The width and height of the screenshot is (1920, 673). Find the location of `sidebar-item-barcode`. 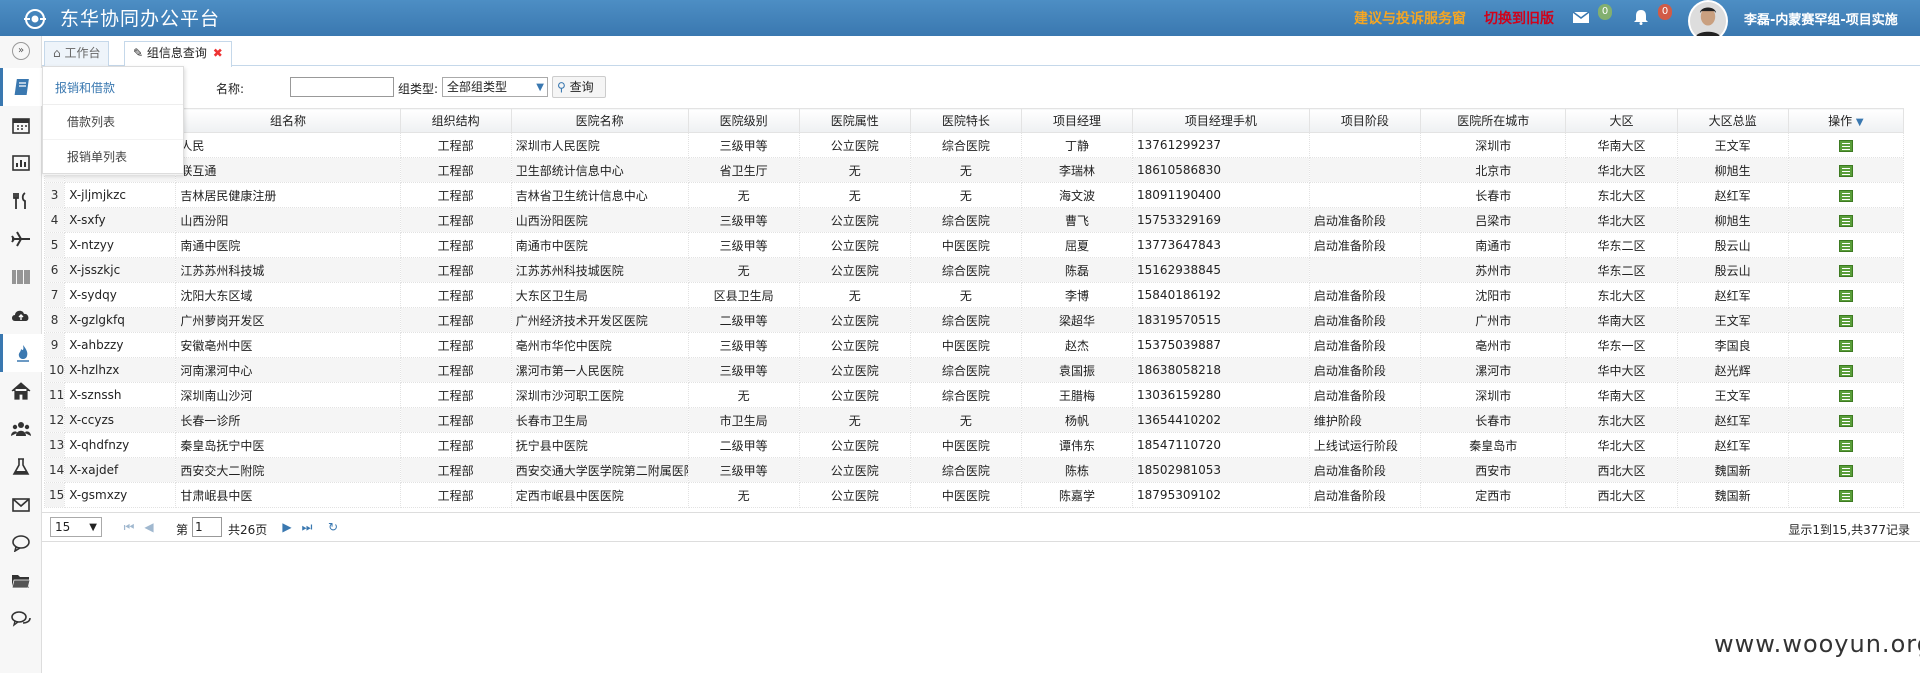

sidebar-item-barcode is located at coordinates (21, 277).